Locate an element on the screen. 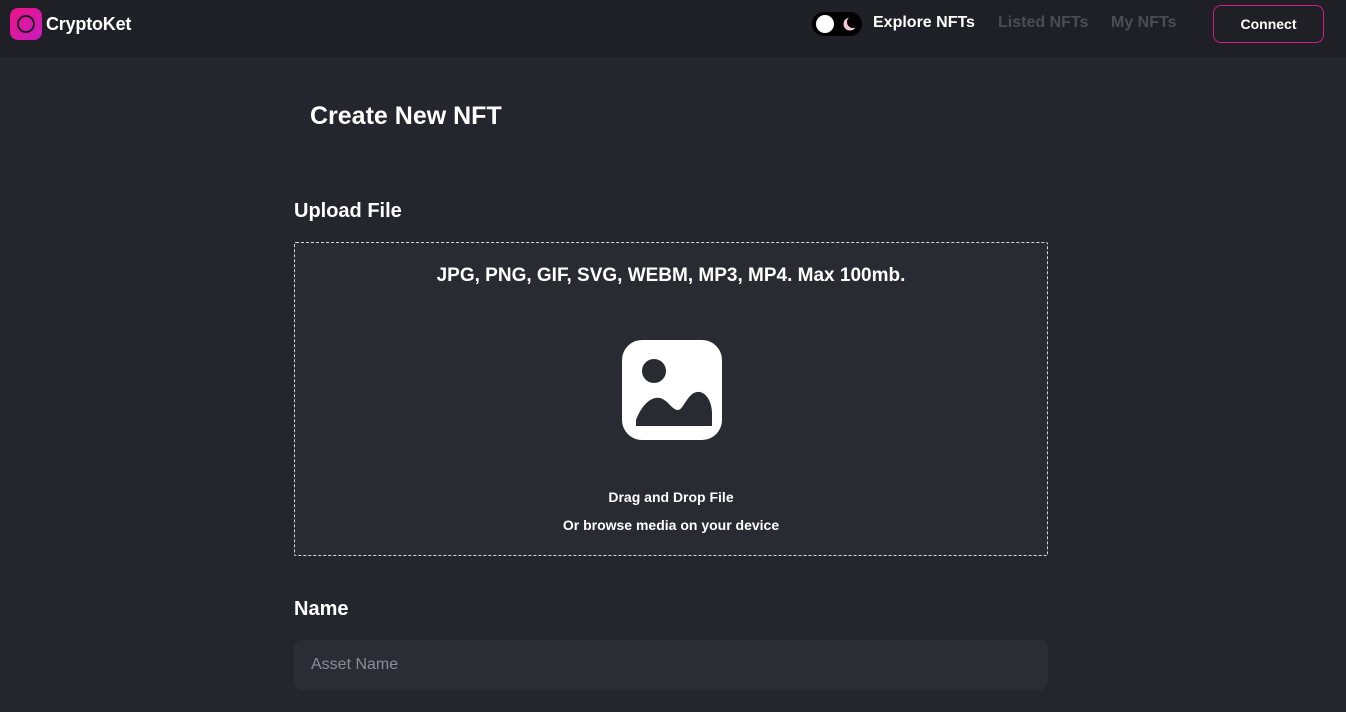 Image resolution: width=1346 pixels, height=712 pixels. upload-file-label: Upload File is located at coordinates (348, 211).